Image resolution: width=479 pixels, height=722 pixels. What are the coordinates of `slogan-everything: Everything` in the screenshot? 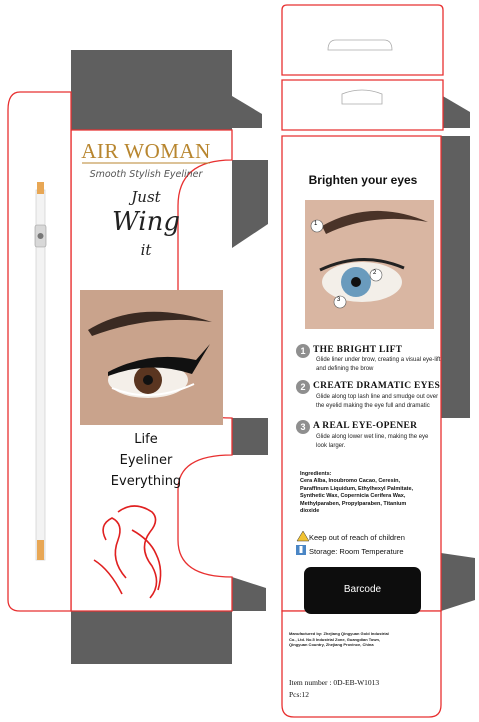 It's located at (146, 481).